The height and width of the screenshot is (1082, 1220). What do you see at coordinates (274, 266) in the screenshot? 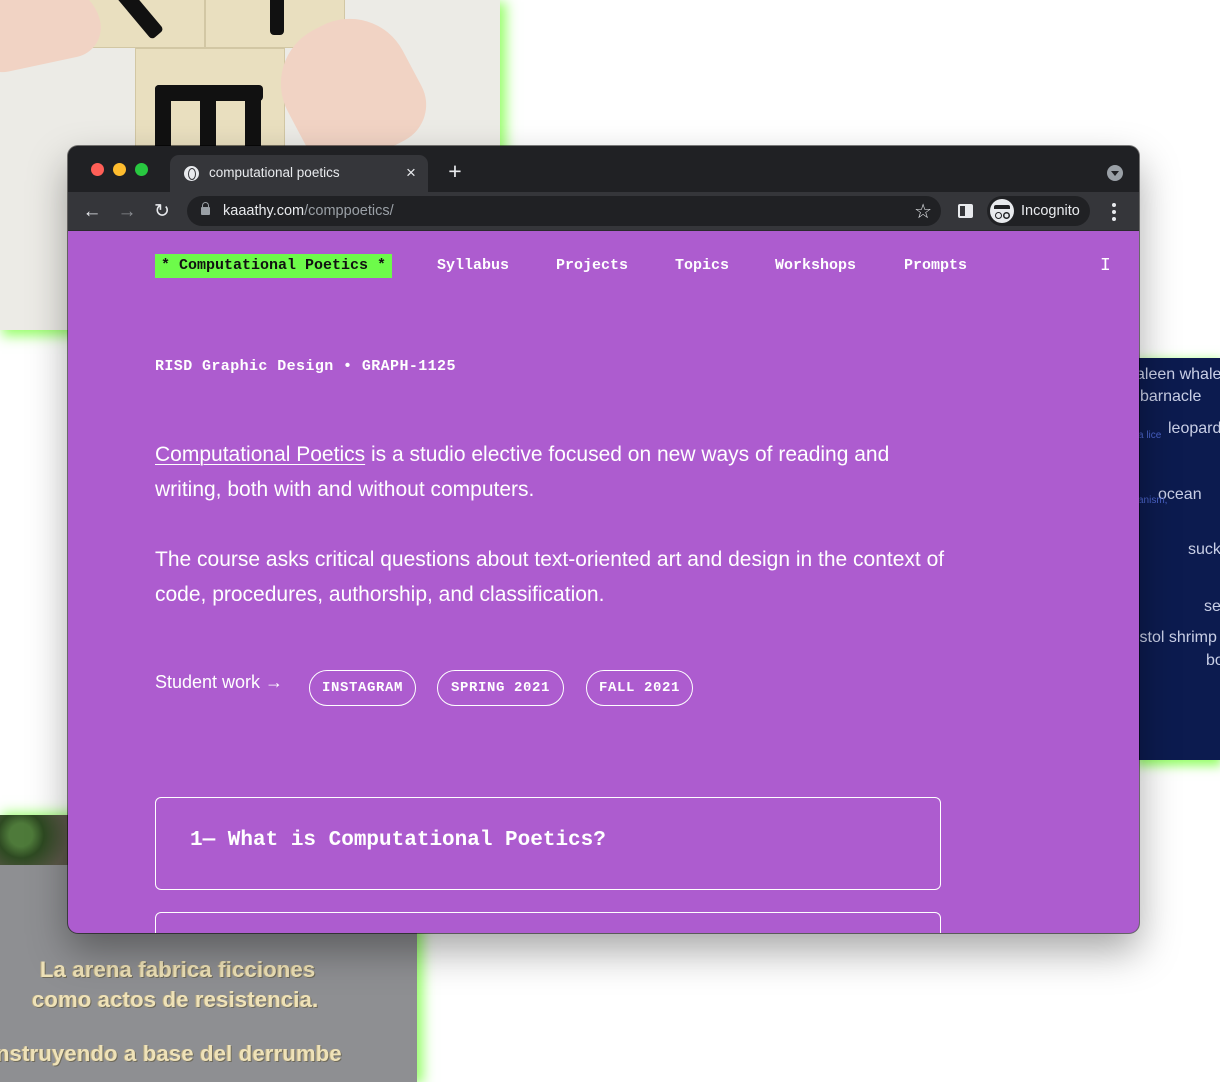
I see `site-brand-link: * Computational Poetics *` at bounding box center [274, 266].